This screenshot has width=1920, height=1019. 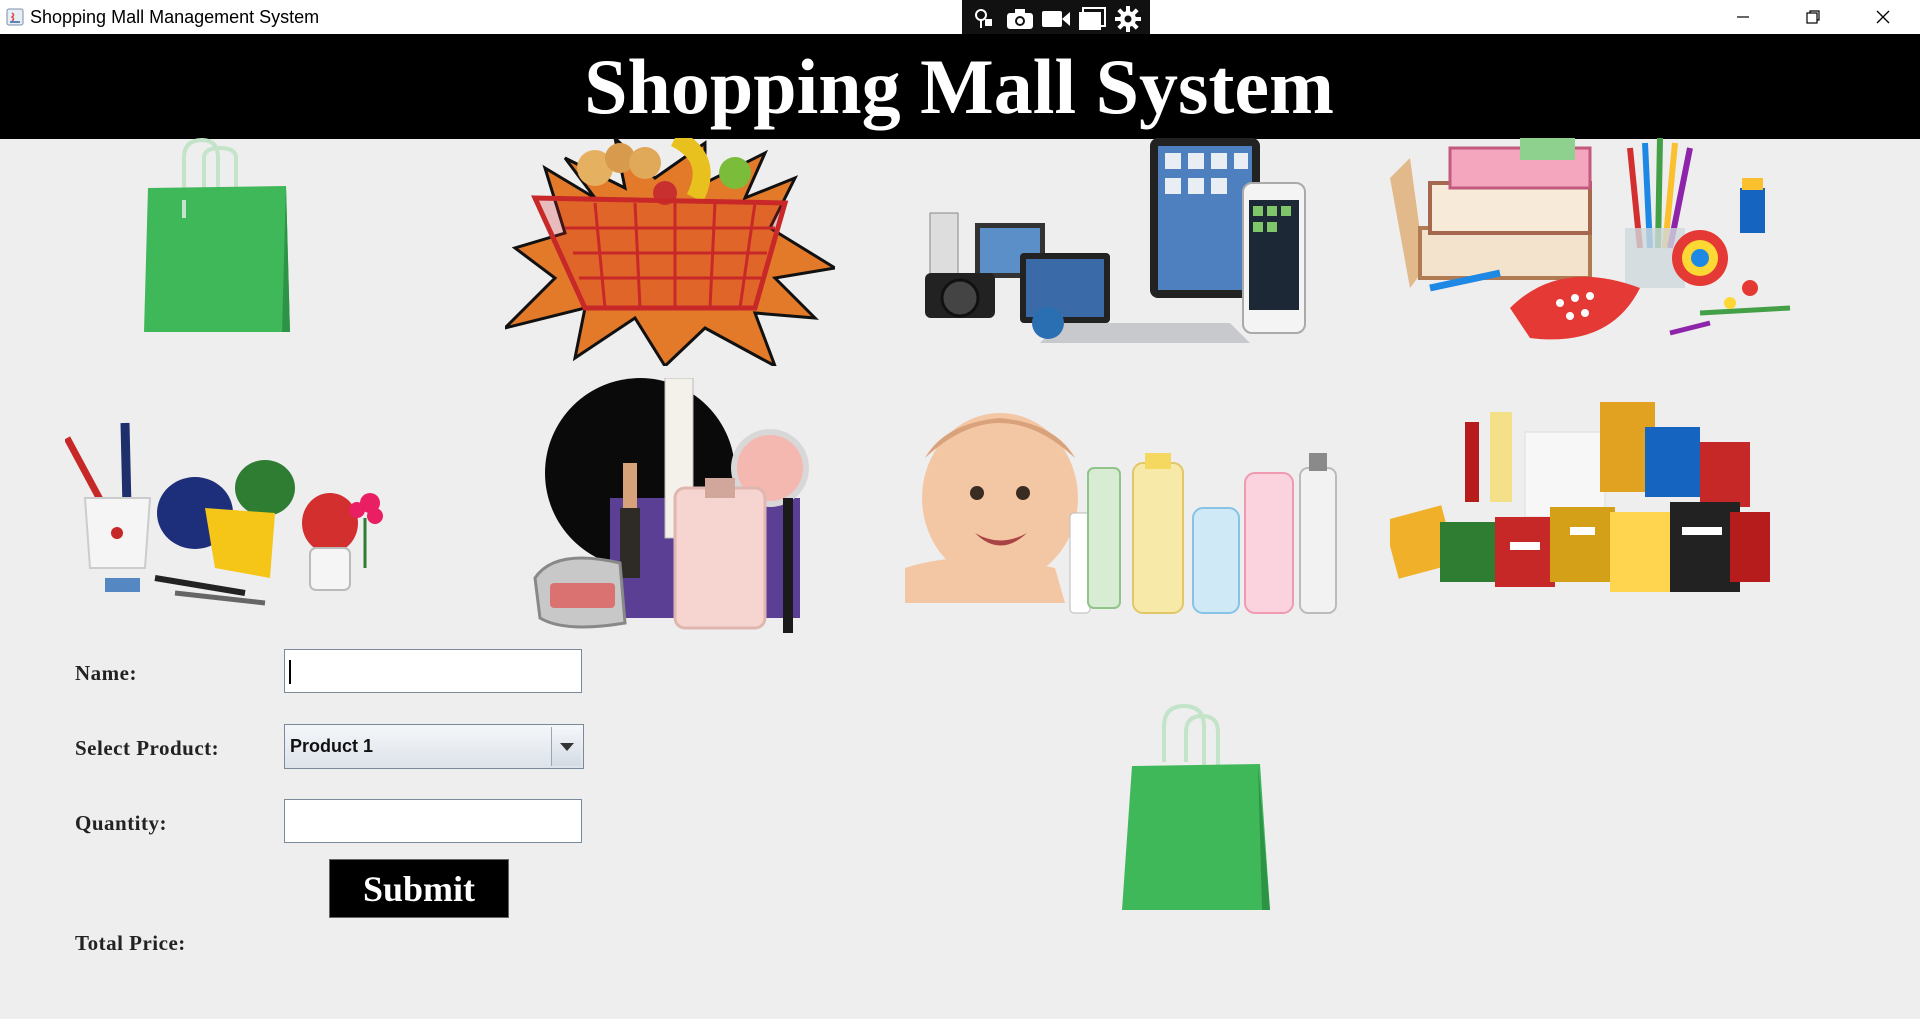 What do you see at coordinates (960, 19) in the screenshot?
I see `window-titlebar: Shopping Mall Management System` at bounding box center [960, 19].